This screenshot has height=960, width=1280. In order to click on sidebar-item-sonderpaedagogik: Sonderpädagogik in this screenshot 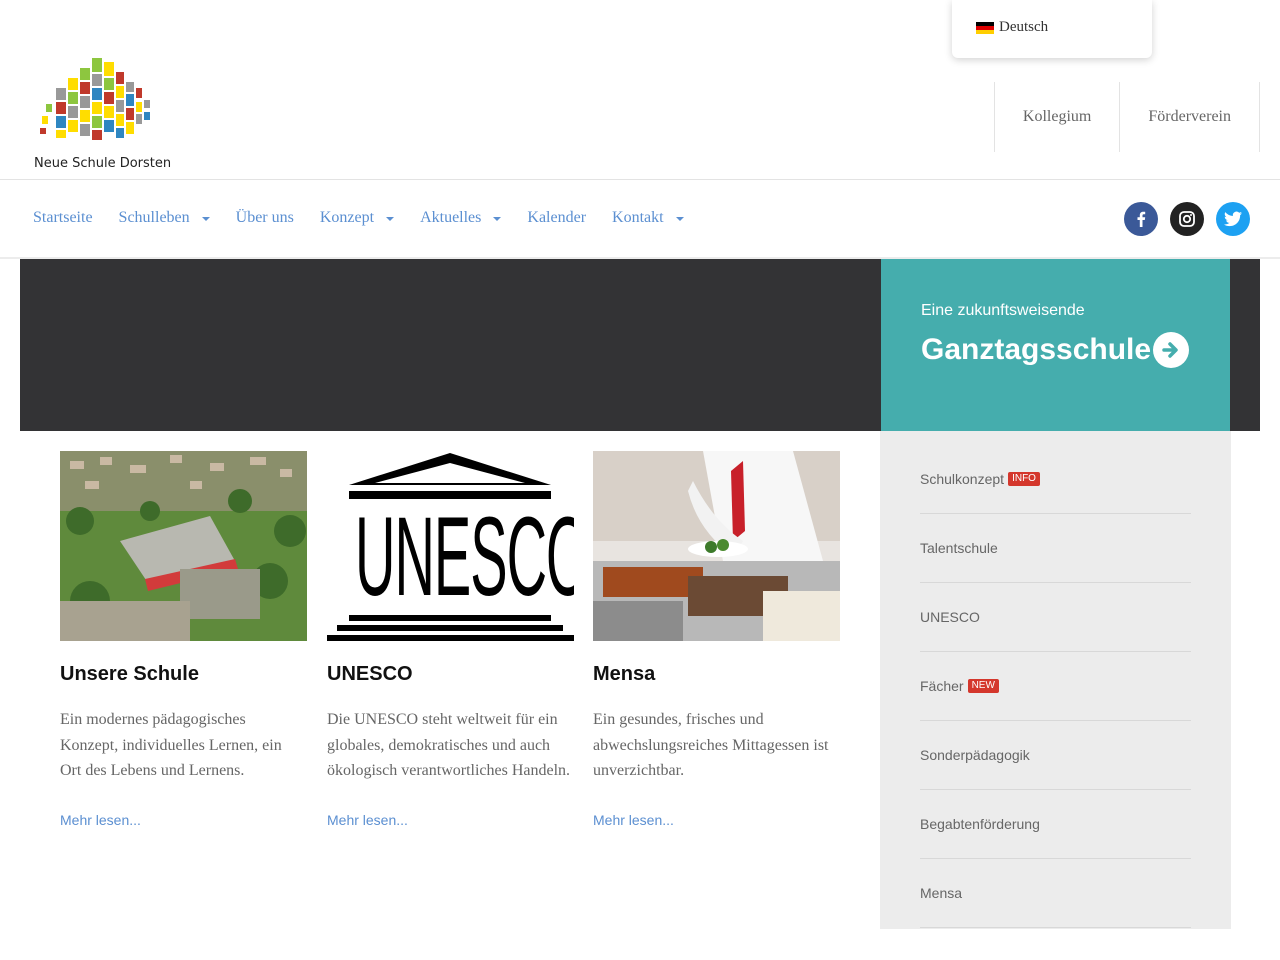, I will do `click(1055, 755)`.